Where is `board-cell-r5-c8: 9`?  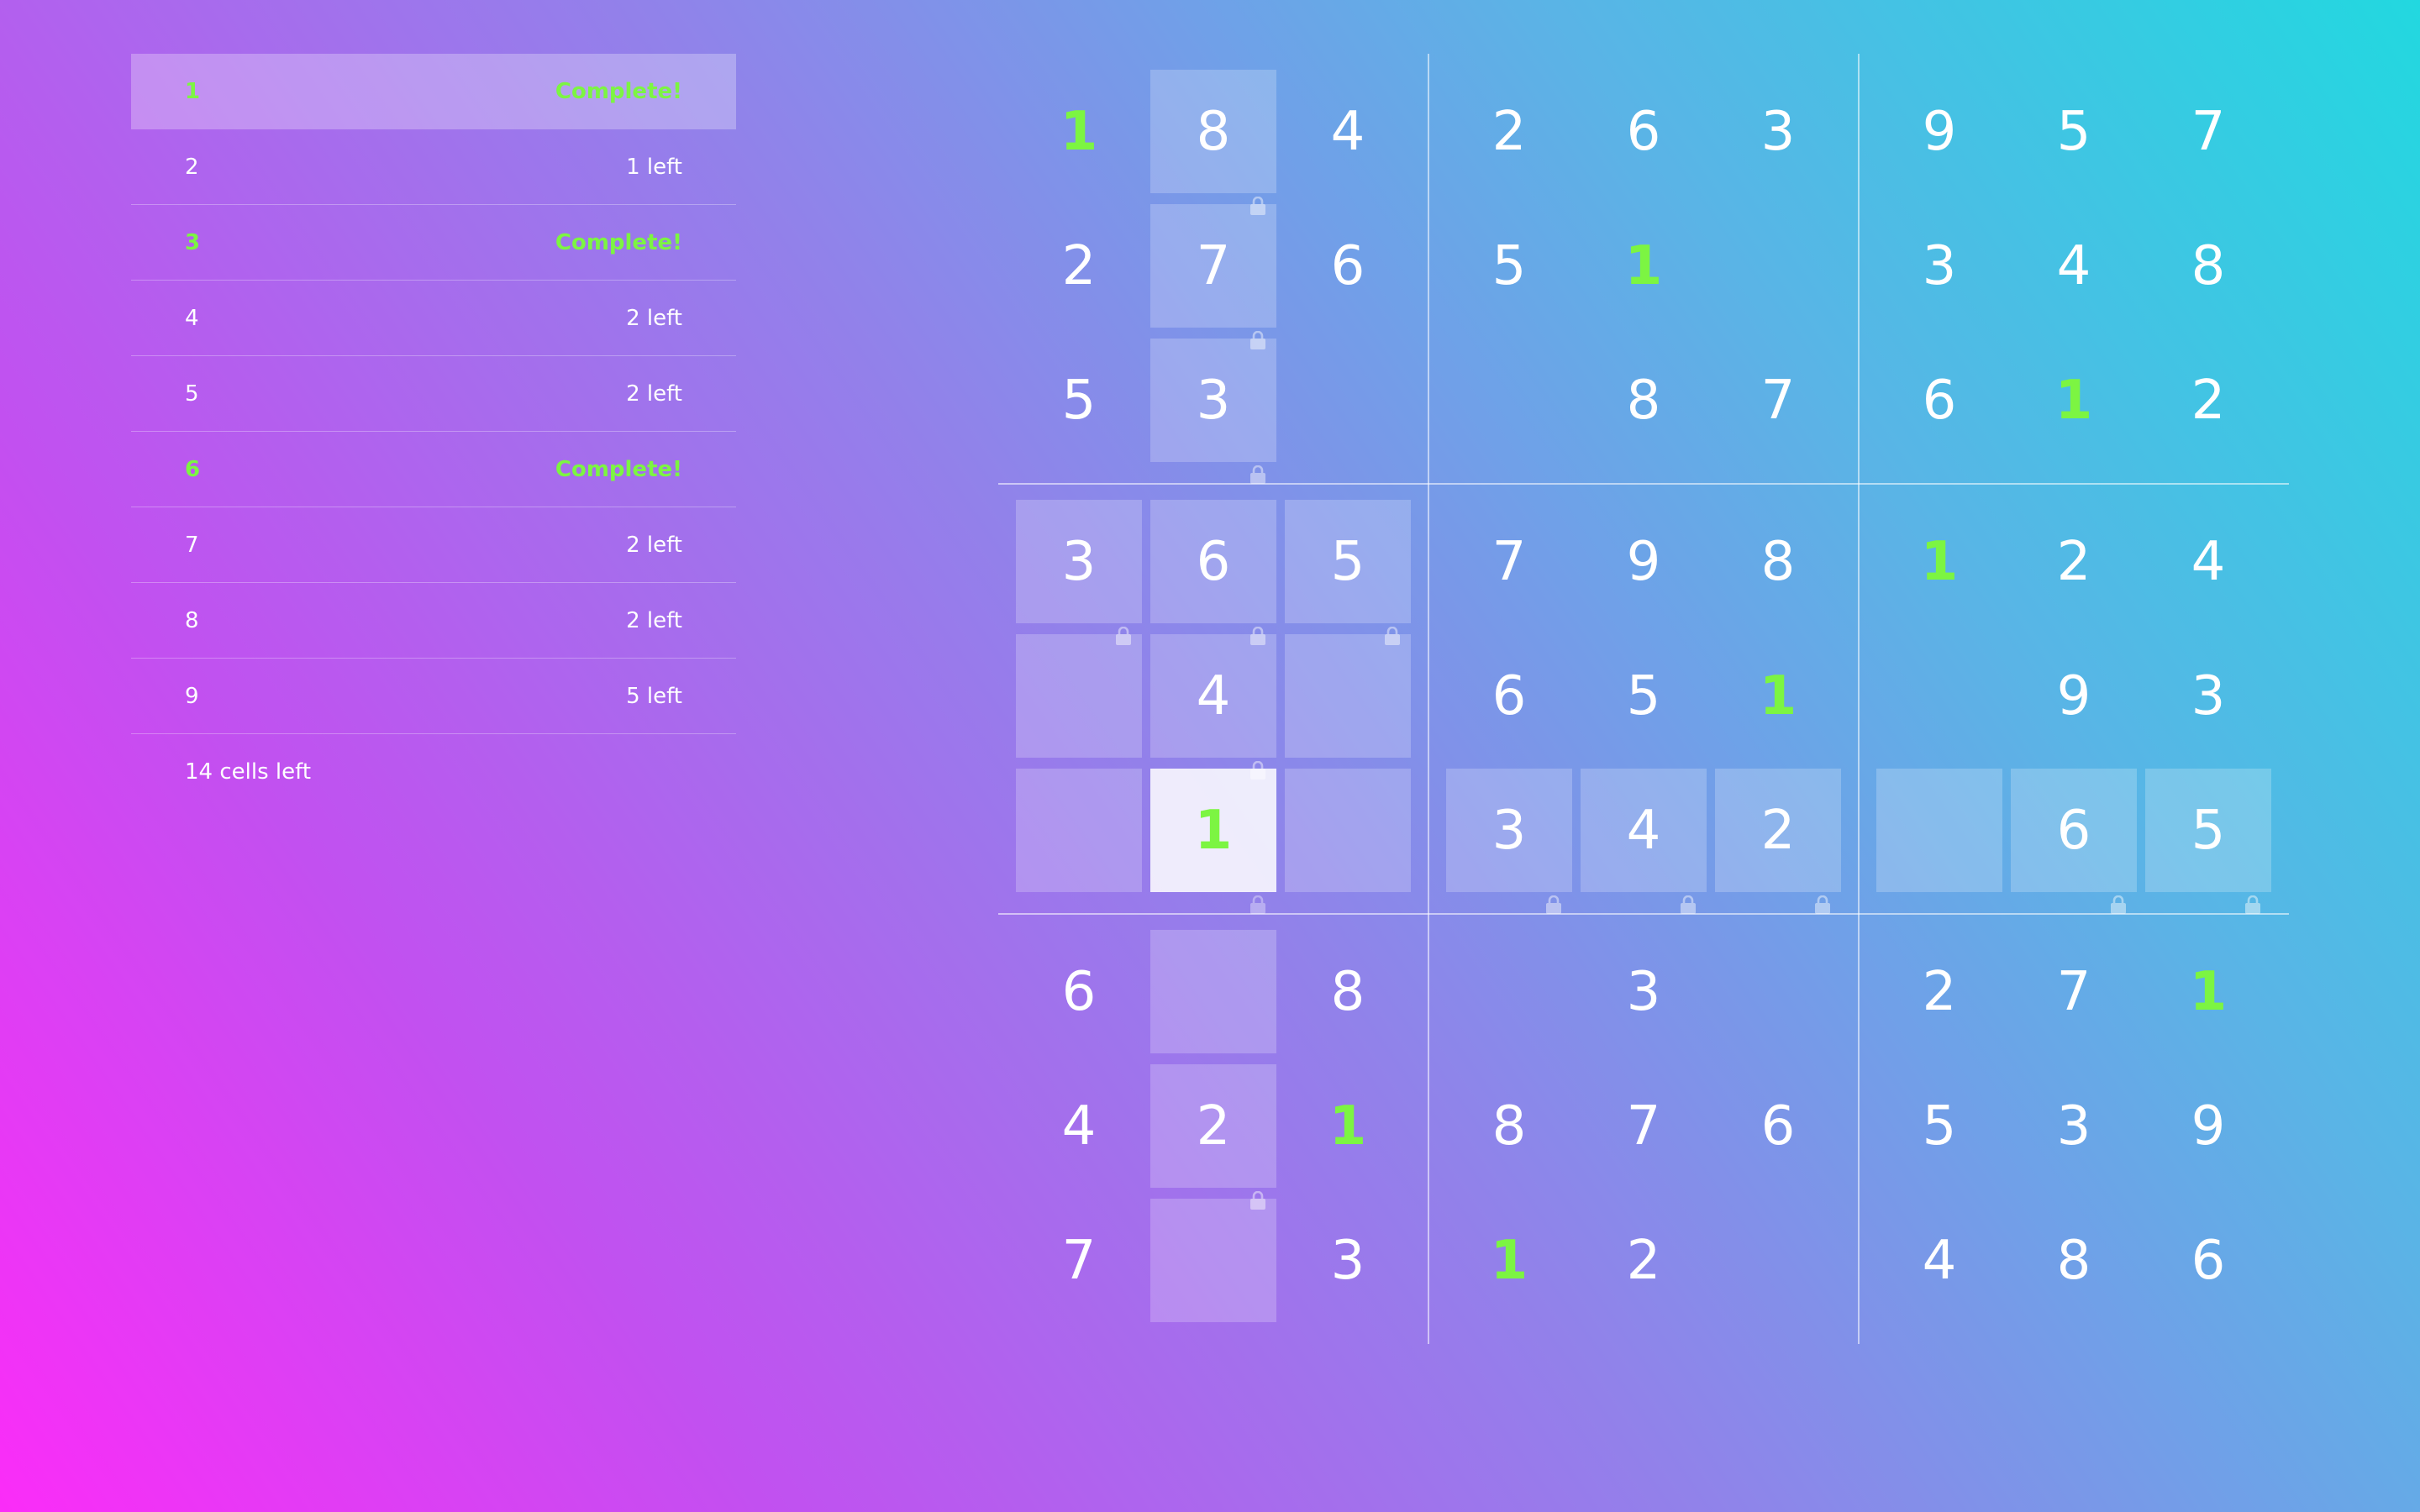
board-cell-r5-c8: 9 is located at coordinates (2074, 696).